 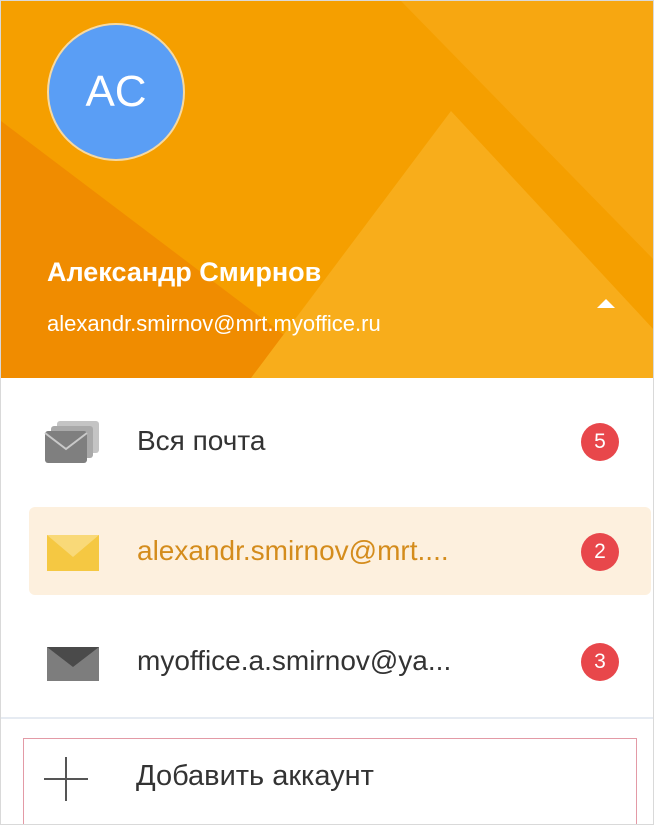 What do you see at coordinates (71, 442) in the screenshot?
I see `all-mail-icon` at bounding box center [71, 442].